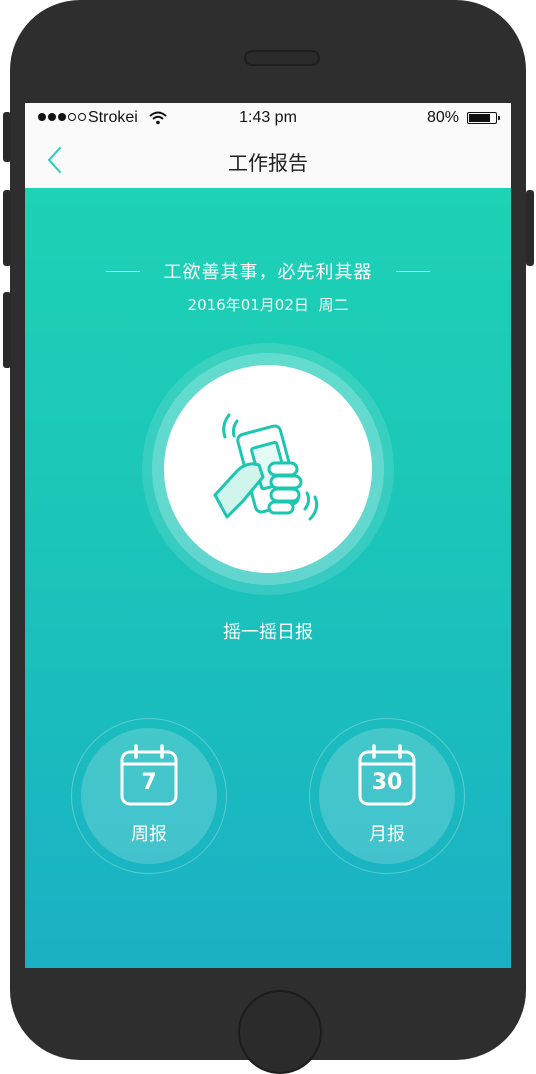 Image resolution: width=536 pixels, height=1074 pixels. I want to click on date-display: 2016年01月02日 周二, so click(268, 304).